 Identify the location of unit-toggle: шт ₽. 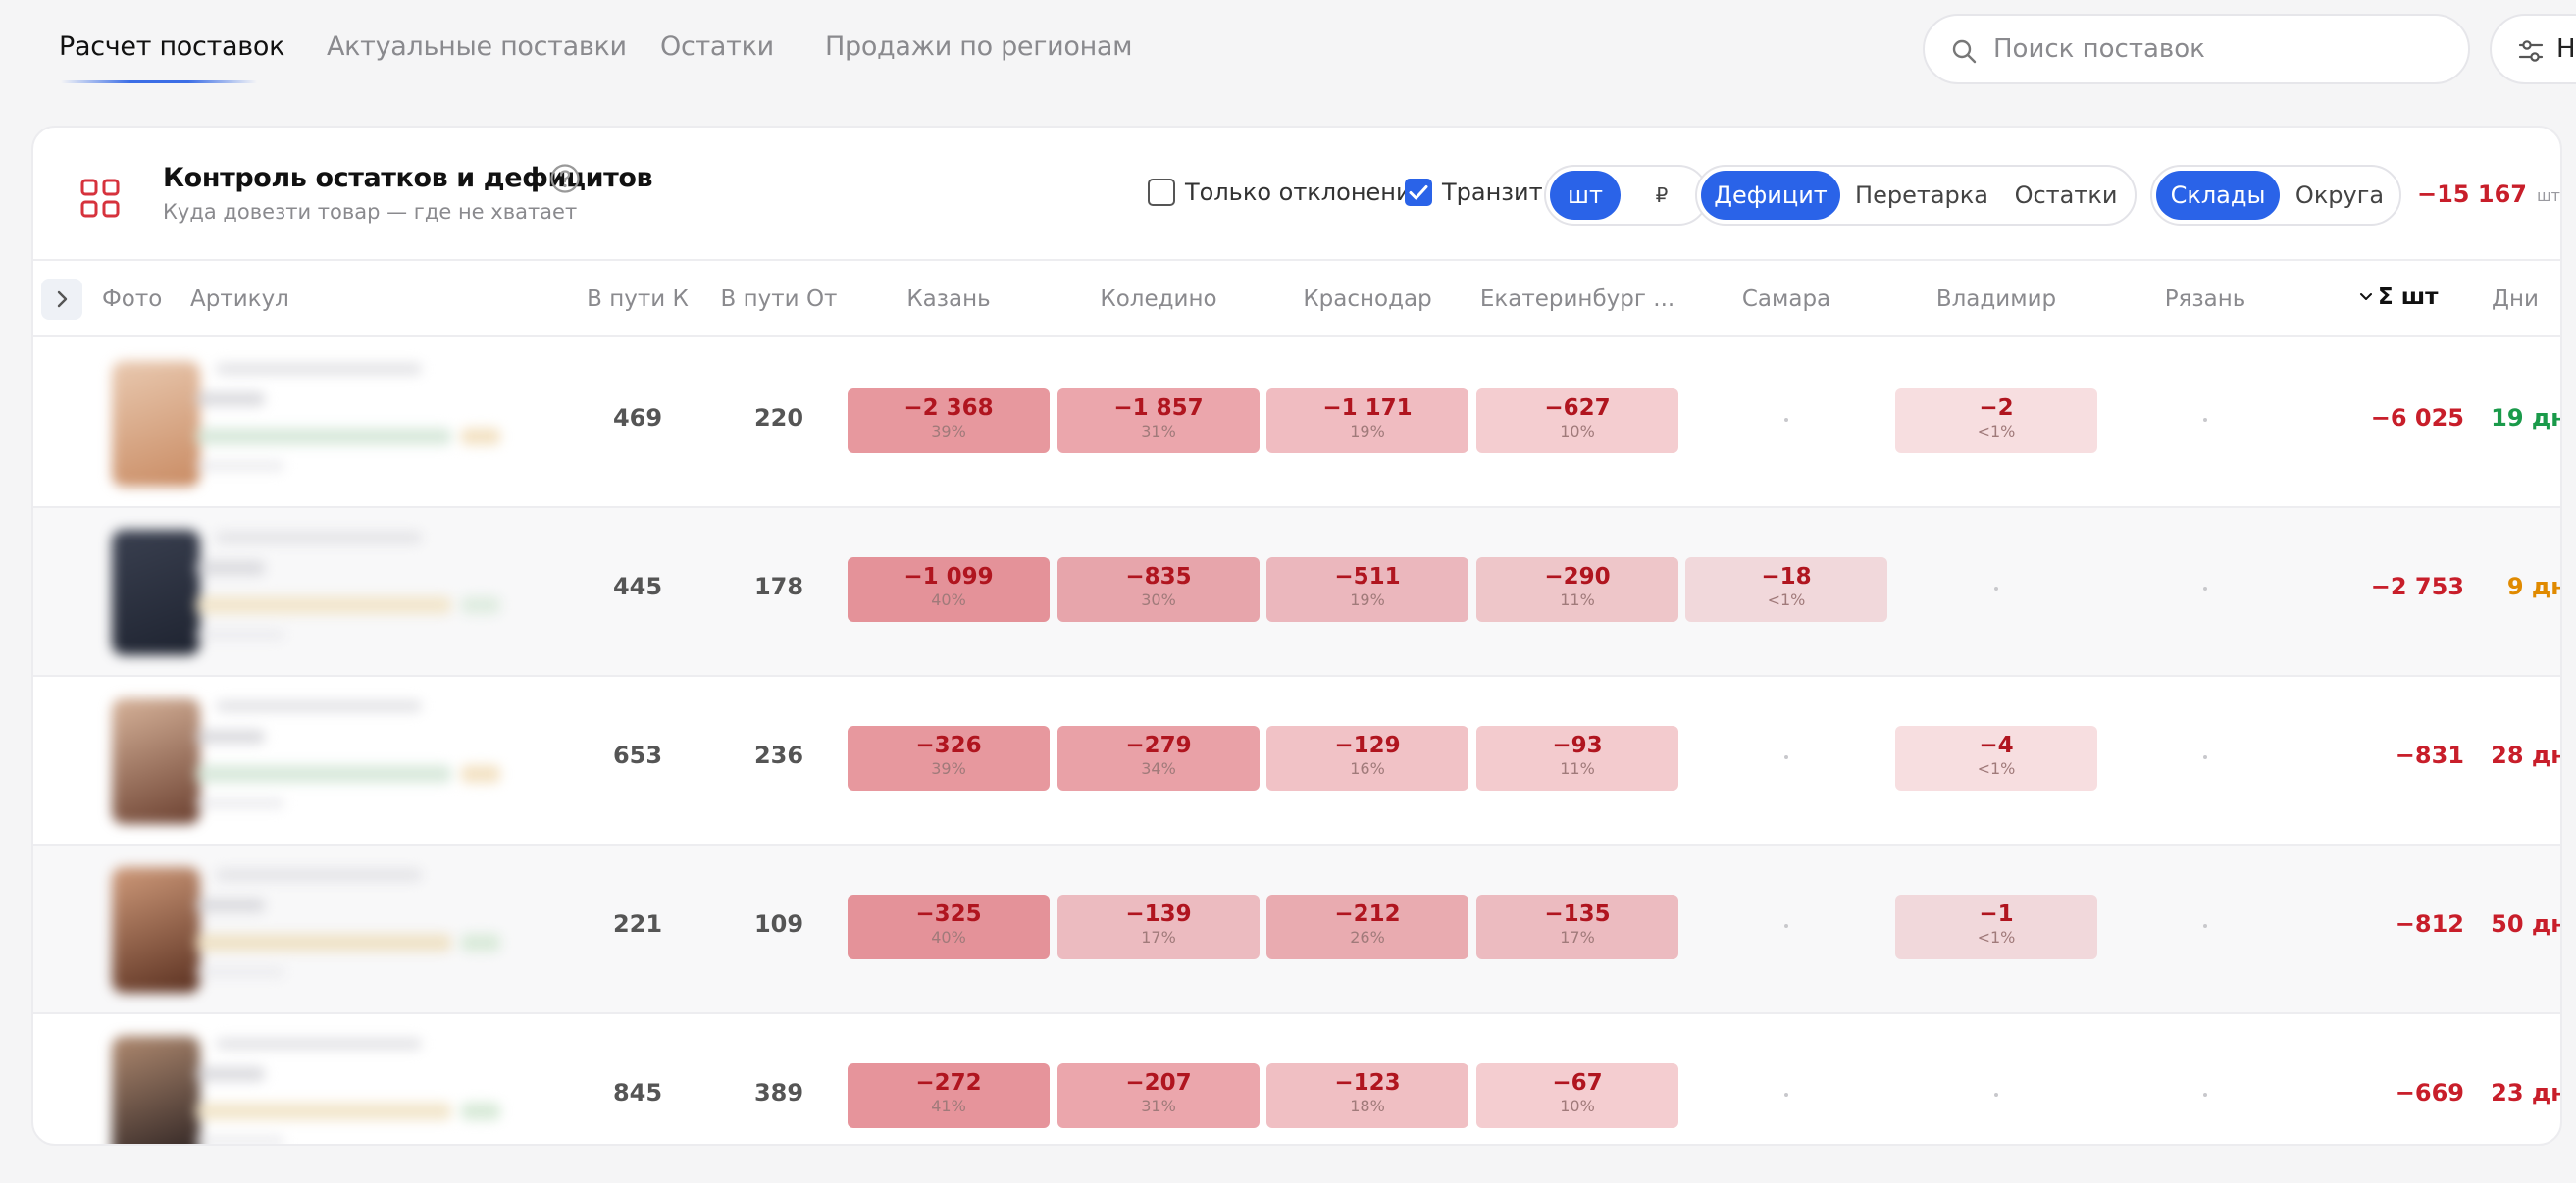
(1626, 196).